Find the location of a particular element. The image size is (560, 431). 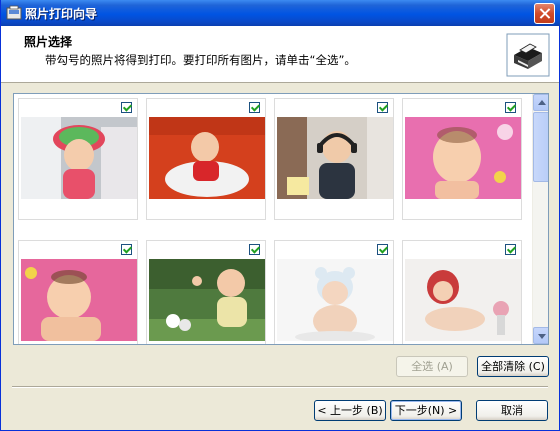

back-accelerator: (B) is located at coordinates (374, 410).